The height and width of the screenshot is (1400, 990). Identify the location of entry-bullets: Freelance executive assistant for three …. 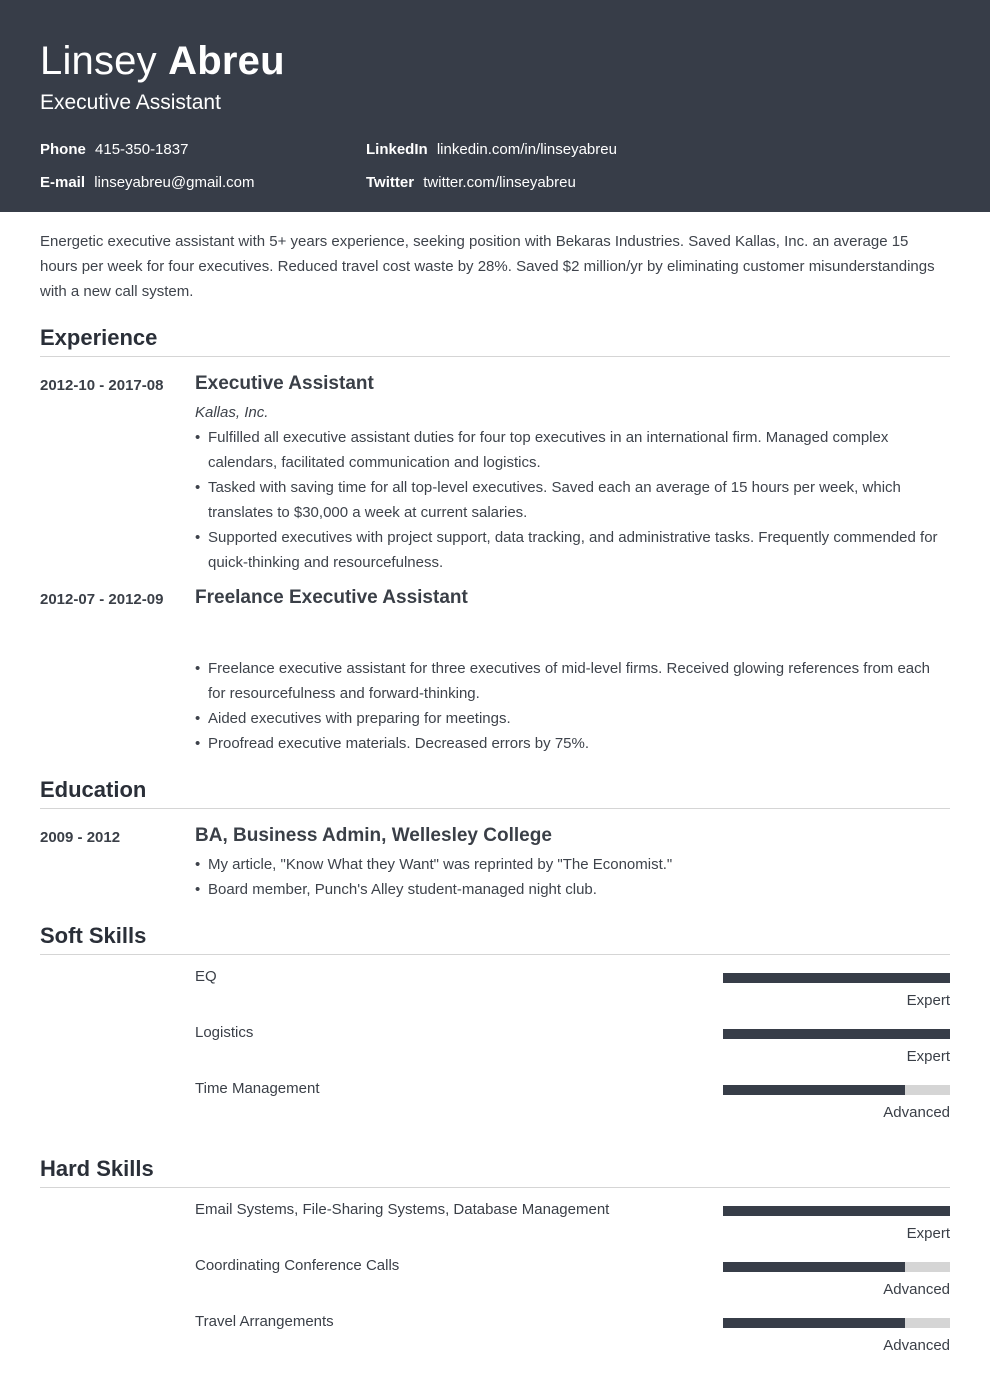
(572, 706).